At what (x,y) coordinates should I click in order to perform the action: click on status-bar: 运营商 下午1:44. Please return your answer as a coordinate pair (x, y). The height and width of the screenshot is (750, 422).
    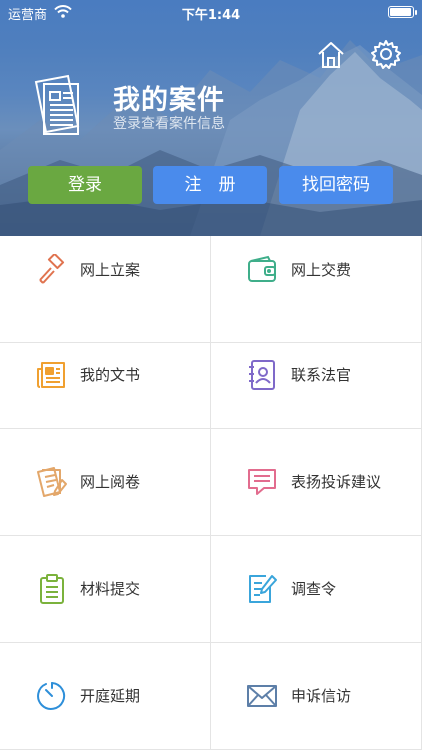
    Looking at the image, I should click on (211, 12).